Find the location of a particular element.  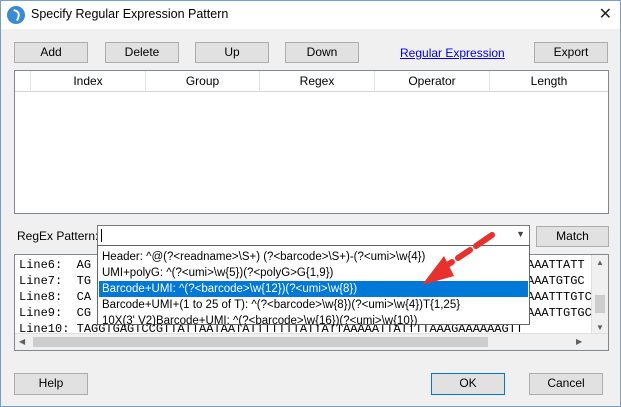

chevron-down-icon: ▼ is located at coordinates (520, 234).